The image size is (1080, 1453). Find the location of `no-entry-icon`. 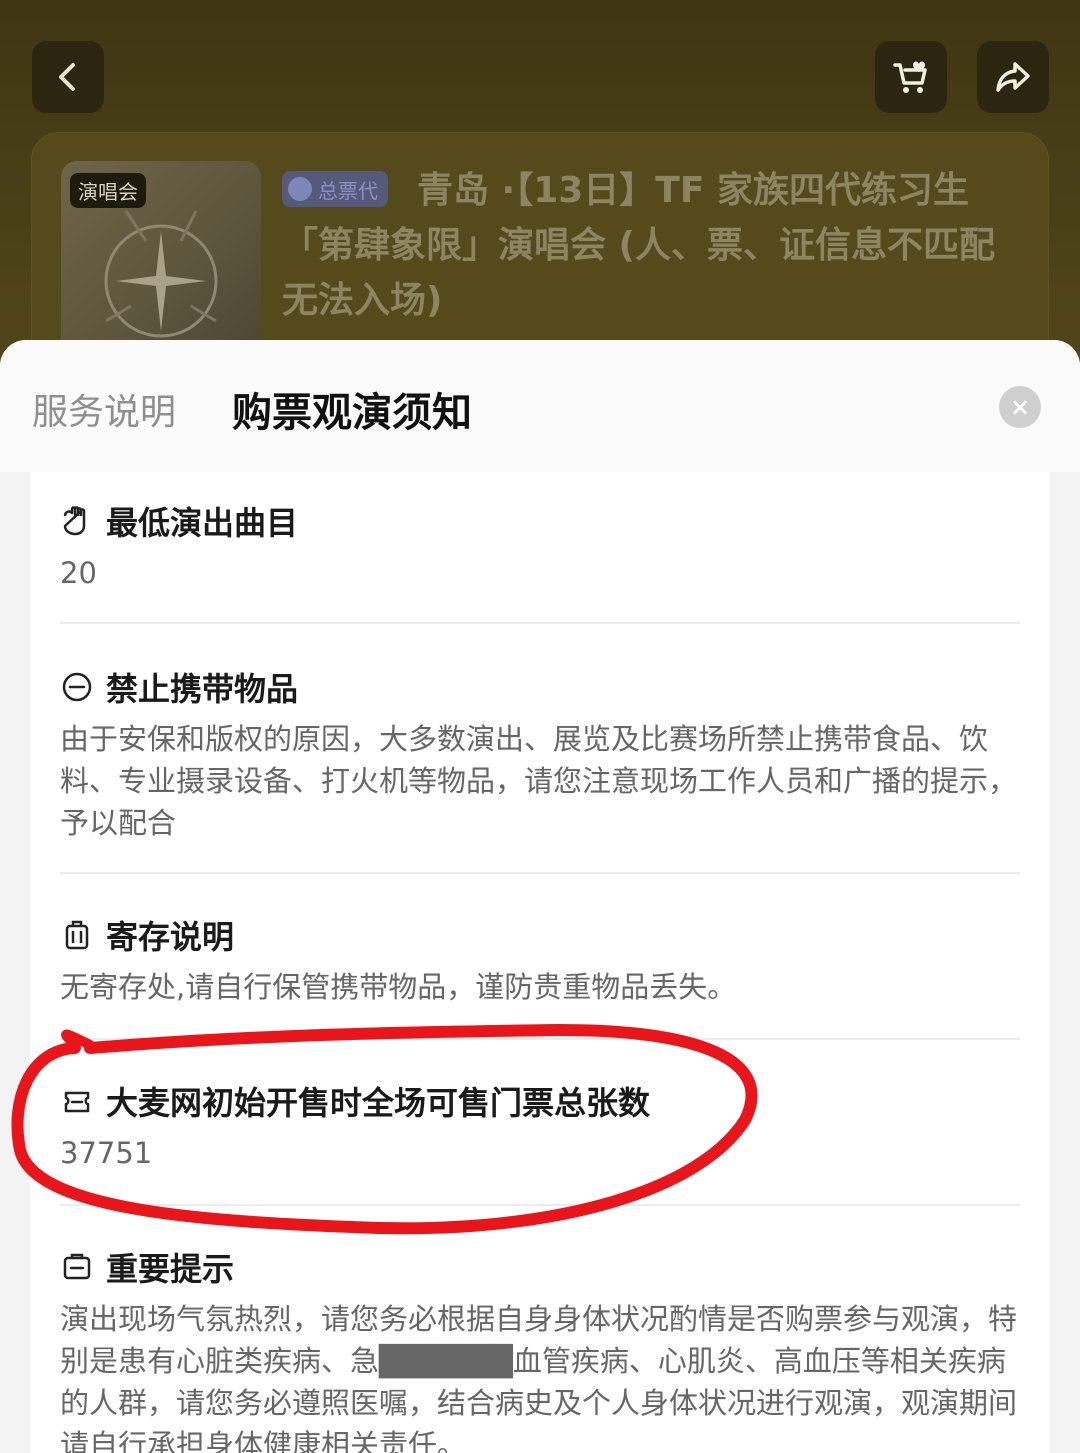

no-entry-icon is located at coordinates (77, 687).